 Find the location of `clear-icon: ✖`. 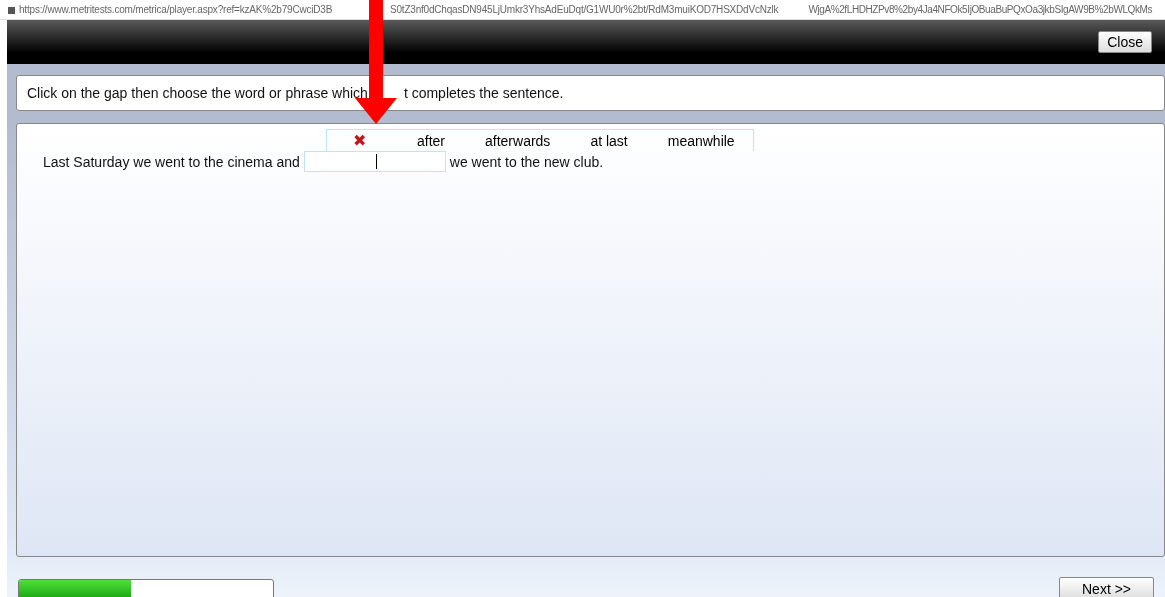

clear-icon: ✖ is located at coordinates (368, 140).